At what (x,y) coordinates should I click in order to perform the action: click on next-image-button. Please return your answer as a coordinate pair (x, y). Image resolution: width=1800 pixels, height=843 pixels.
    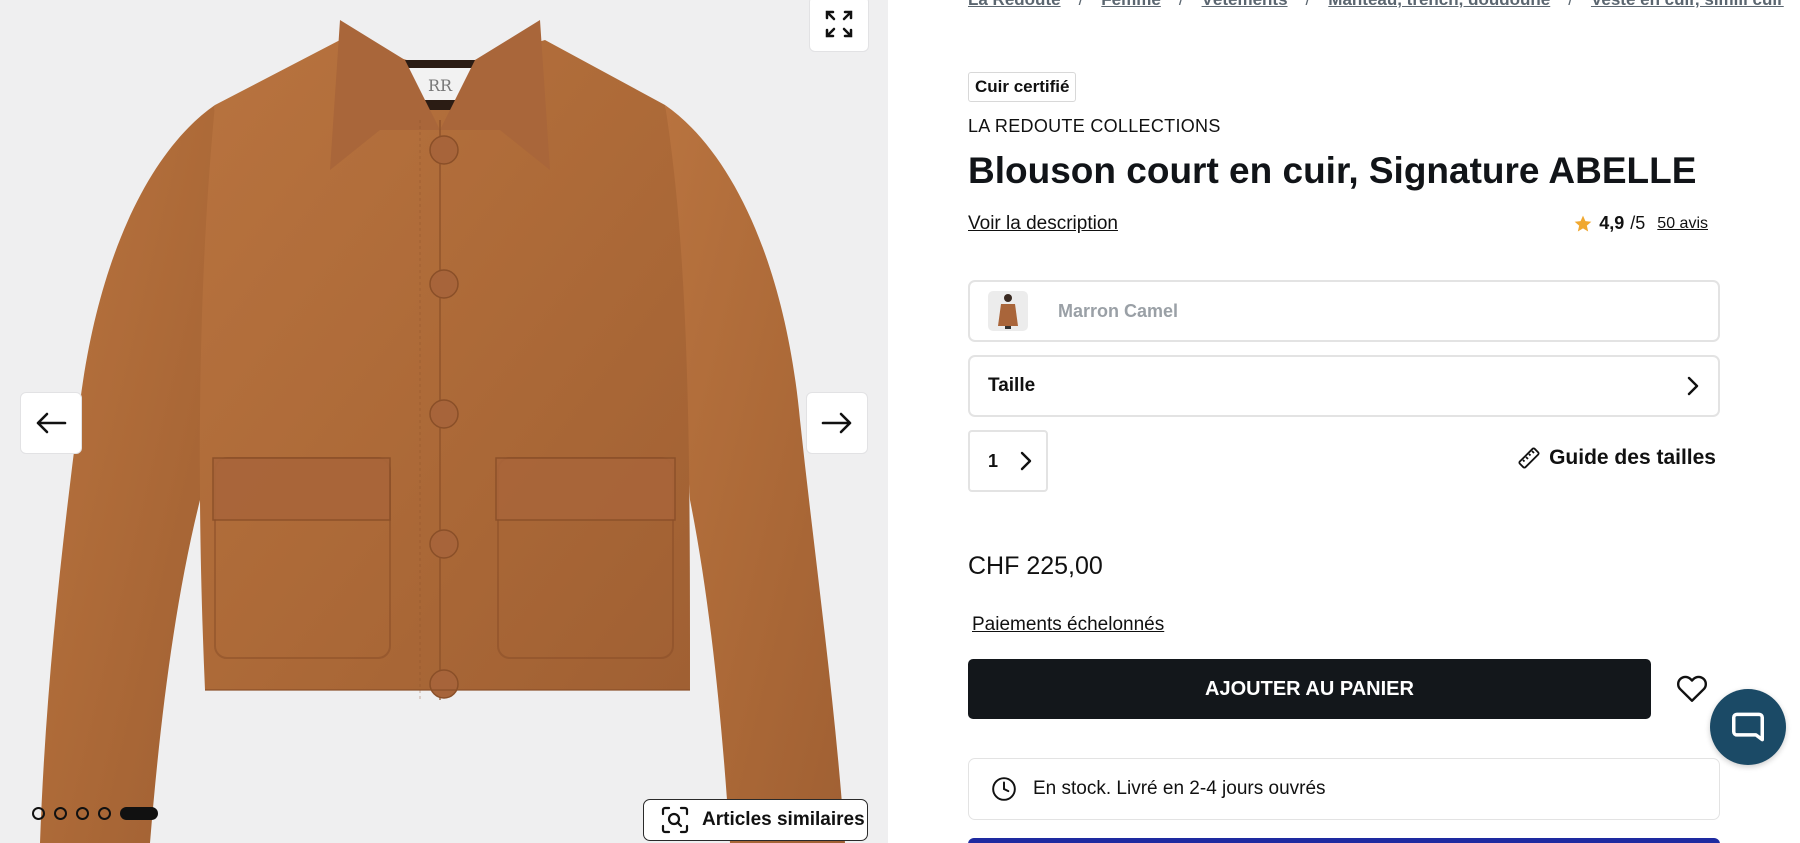
    Looking at the image, I should click on (837, 423).